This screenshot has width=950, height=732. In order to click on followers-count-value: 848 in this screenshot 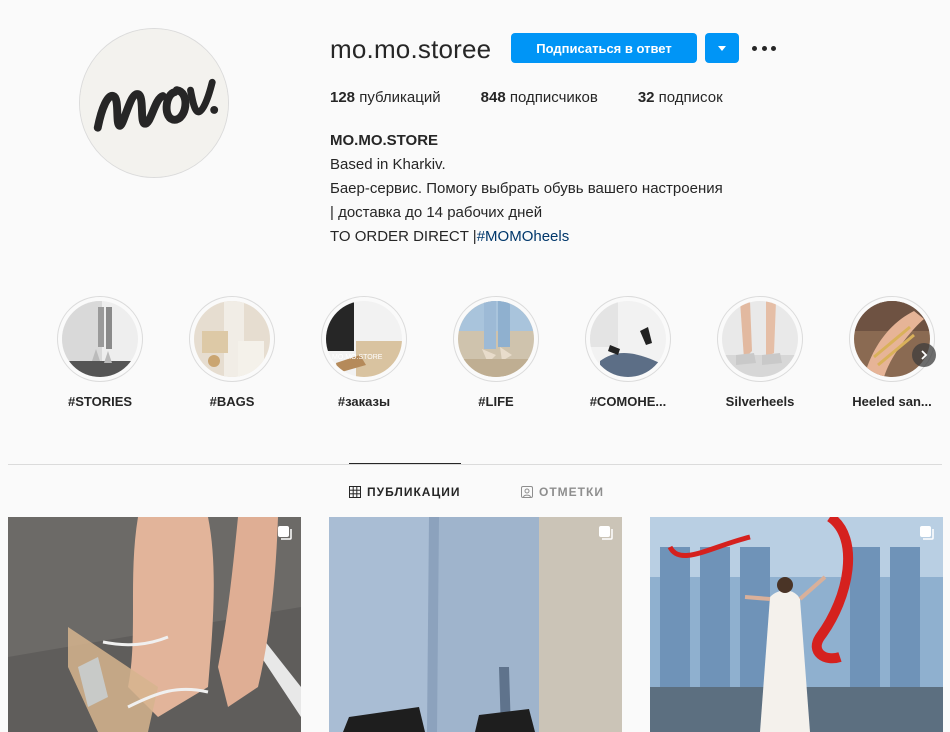, I will do `click(493, 97)`.